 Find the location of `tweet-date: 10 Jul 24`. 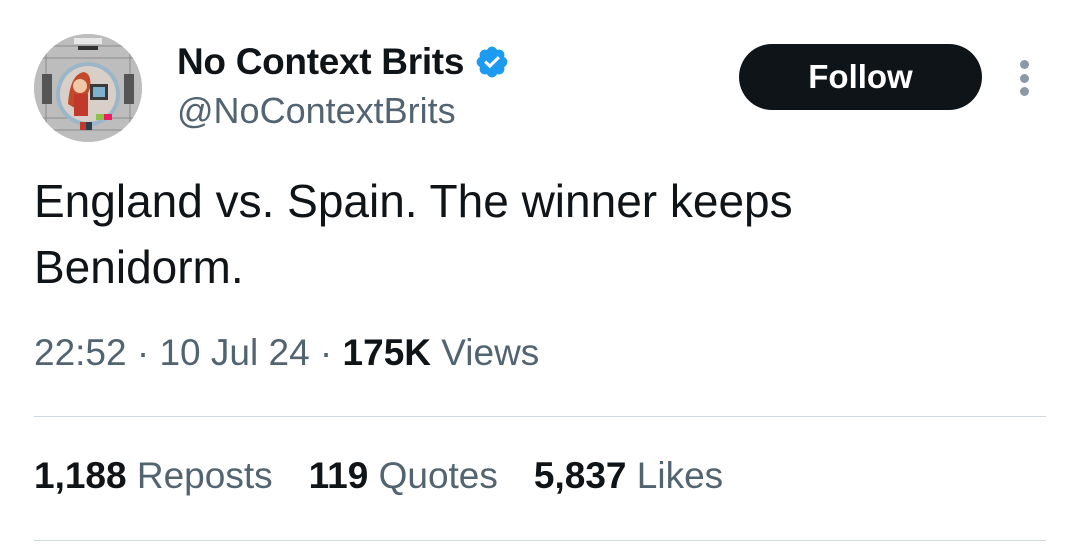

tweet-date: 10 Jul 24 is located at coordinates (234, 352).